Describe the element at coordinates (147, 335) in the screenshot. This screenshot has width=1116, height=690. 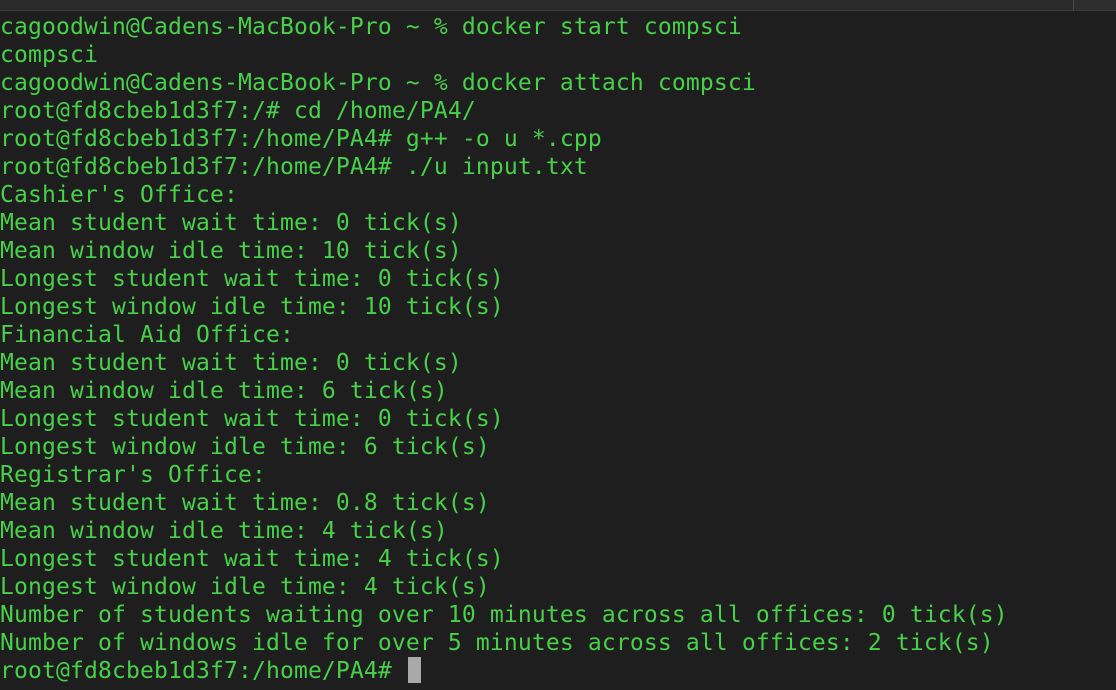
I see `terminal-line: Financial Aid Office:` at that location.